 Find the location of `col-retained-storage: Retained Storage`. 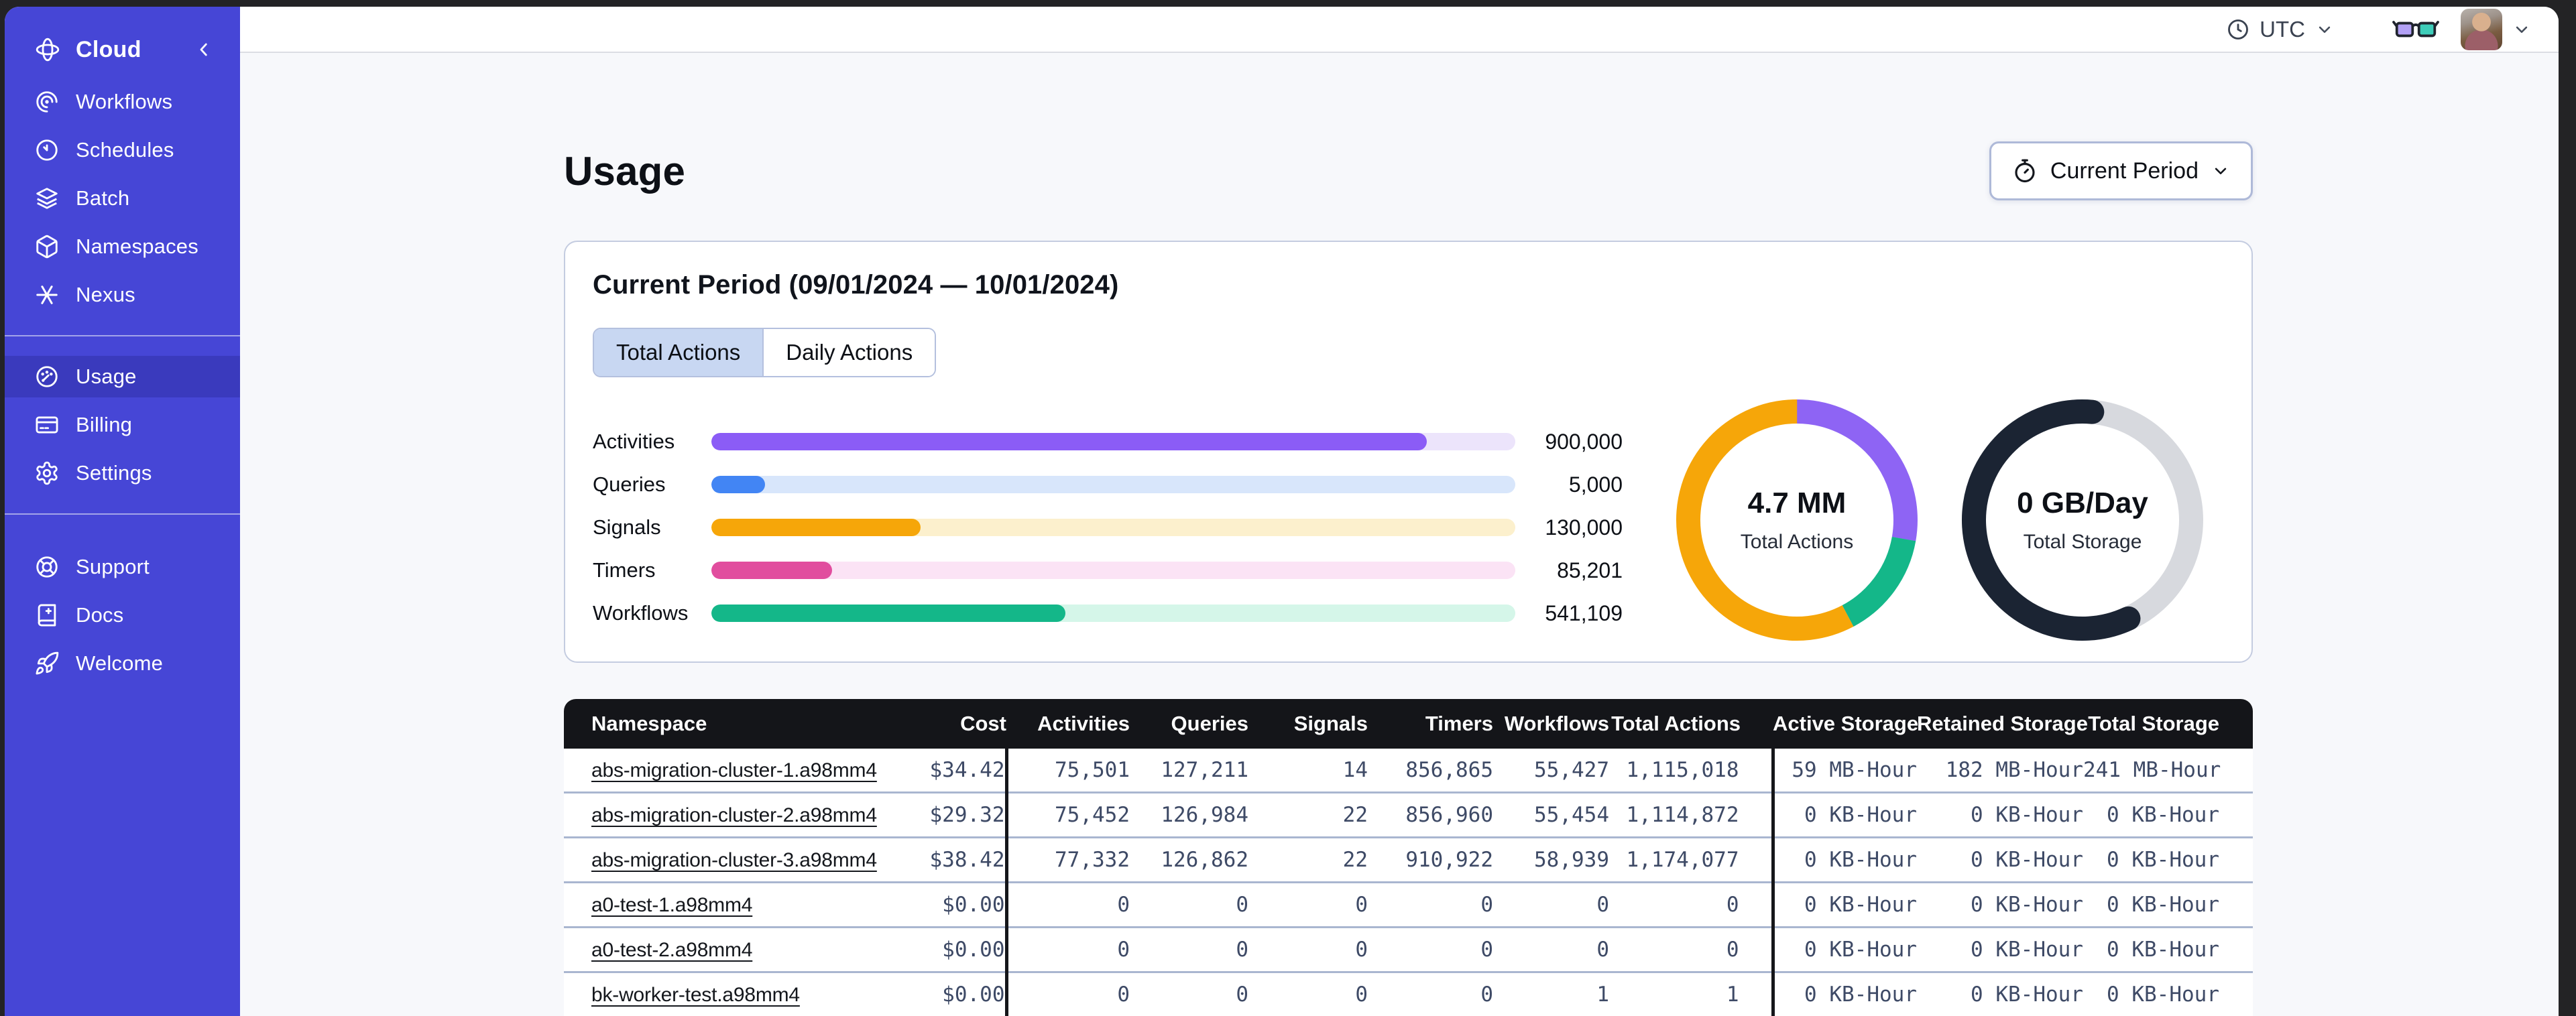

col-retained-storage: Retained Storage is located at coordinates (2002, 724).